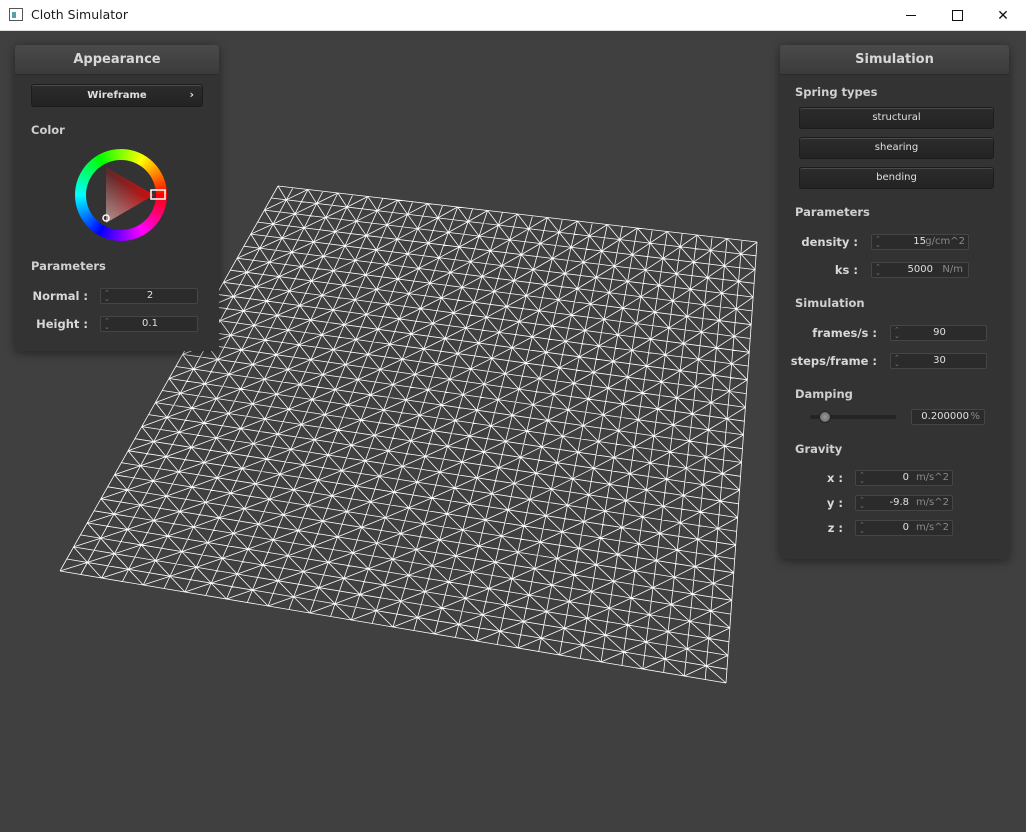 This screenshot has width=1026, height=832. I want to click on gravity-x-label: x :, so click(834, 478).